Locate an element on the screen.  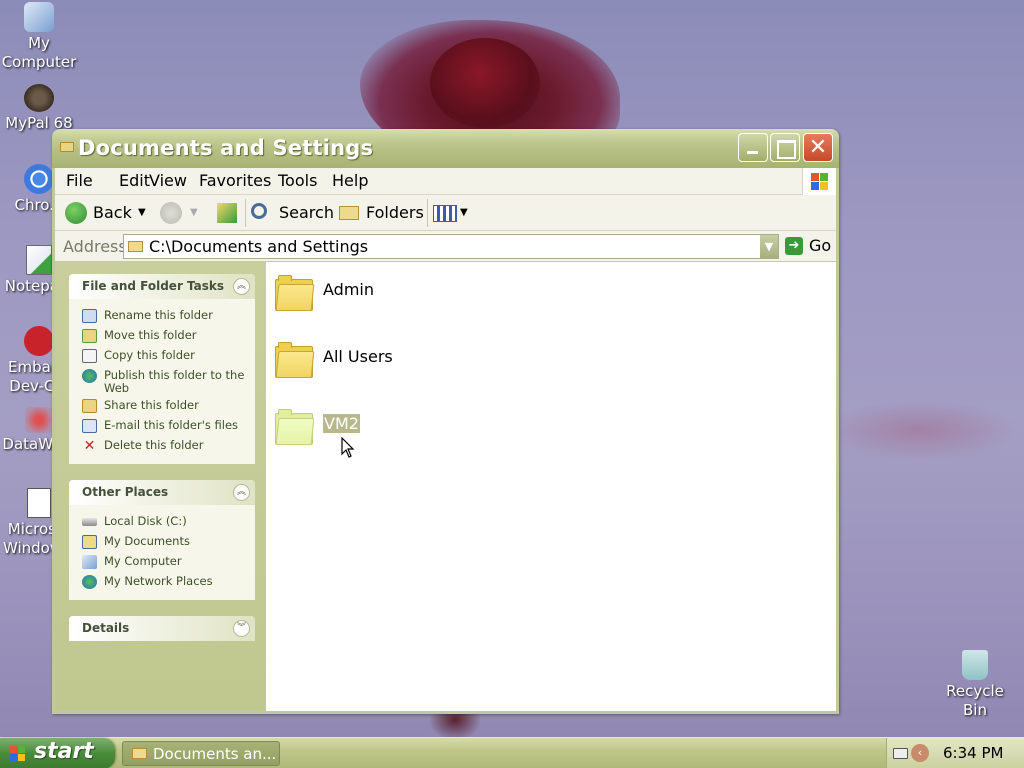
back-button: Back ▼ is located at coordinates (105, 213).